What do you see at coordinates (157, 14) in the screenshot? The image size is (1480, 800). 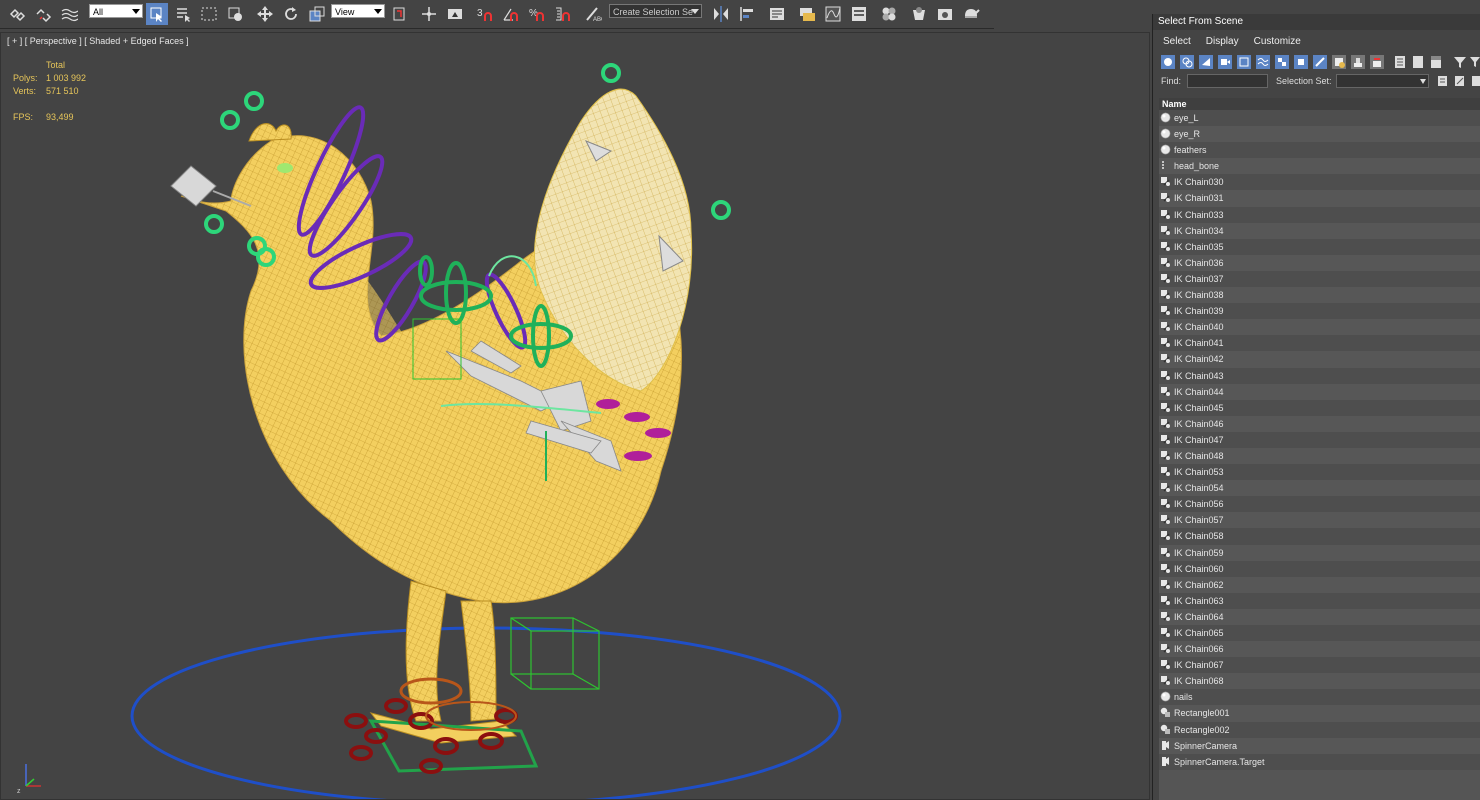 I see `select-object-icon` at bounding box center [157, 14].